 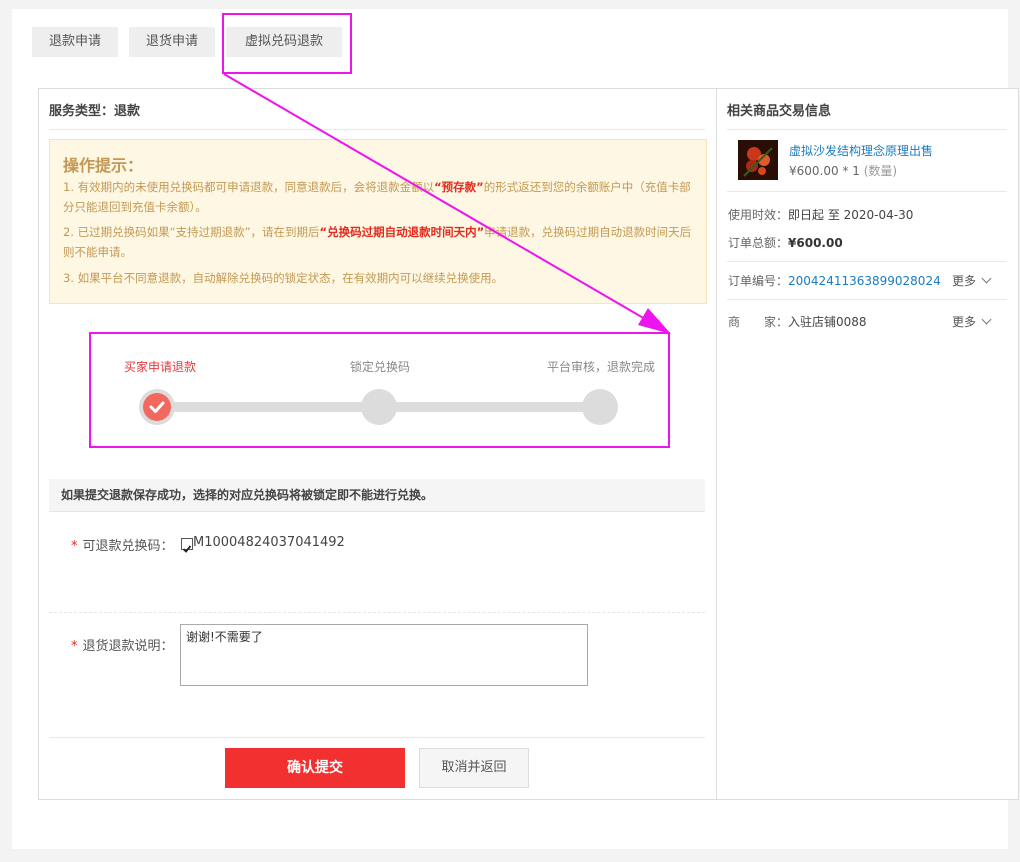 What do you see at coordinates (447, 203) in the screenshot?
I see `annotation-arrow` at bounding box center [447, 203].